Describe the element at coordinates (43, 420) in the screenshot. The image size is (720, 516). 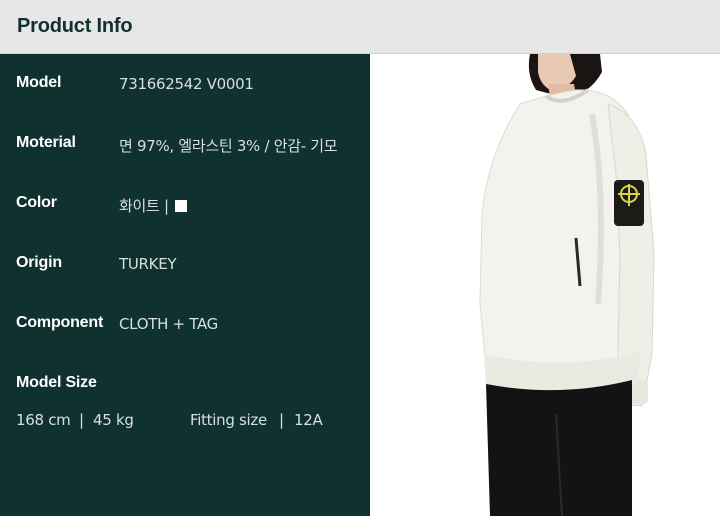
I see `model-height: 168 cm` at that location.